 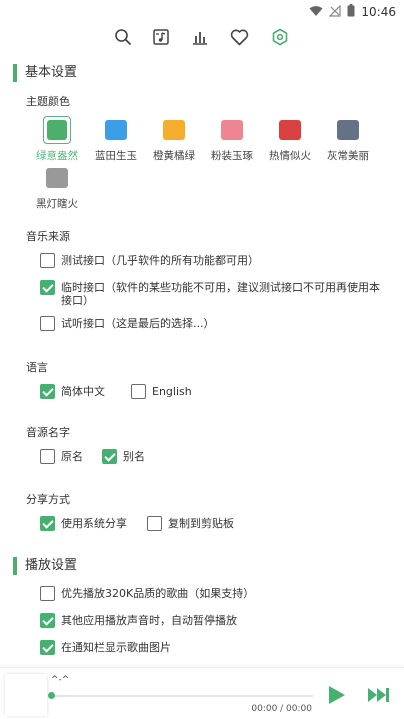 What do you see at coordinates (232, 141) in the screenshot?
I see `theme-swatch-pink: 粉装玉琢` at bounding box center [232, 141].